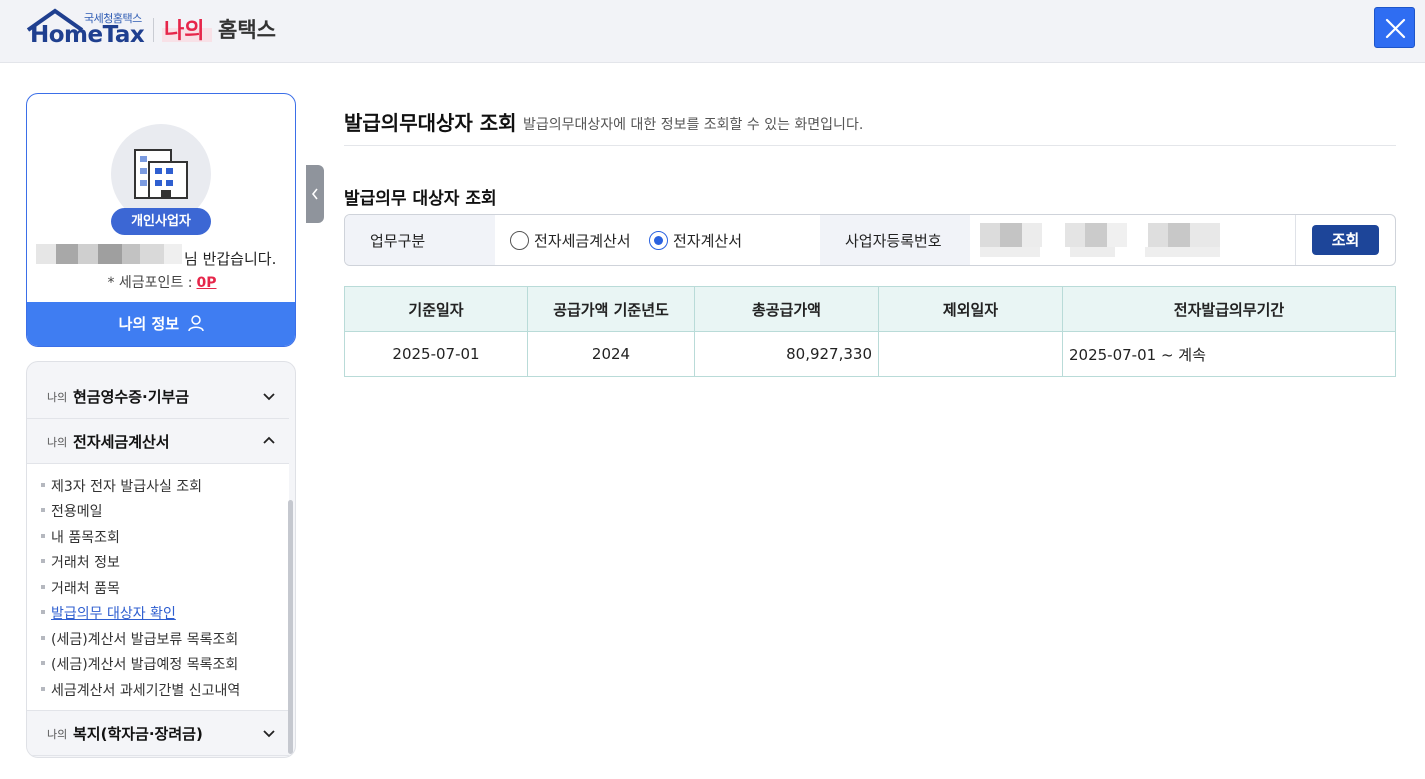 The width and height of the screenshot is (1425, 779). Describe the element at coordinates (184, 31) in the screenshot. I see `header-my-label: 나의` at that location.